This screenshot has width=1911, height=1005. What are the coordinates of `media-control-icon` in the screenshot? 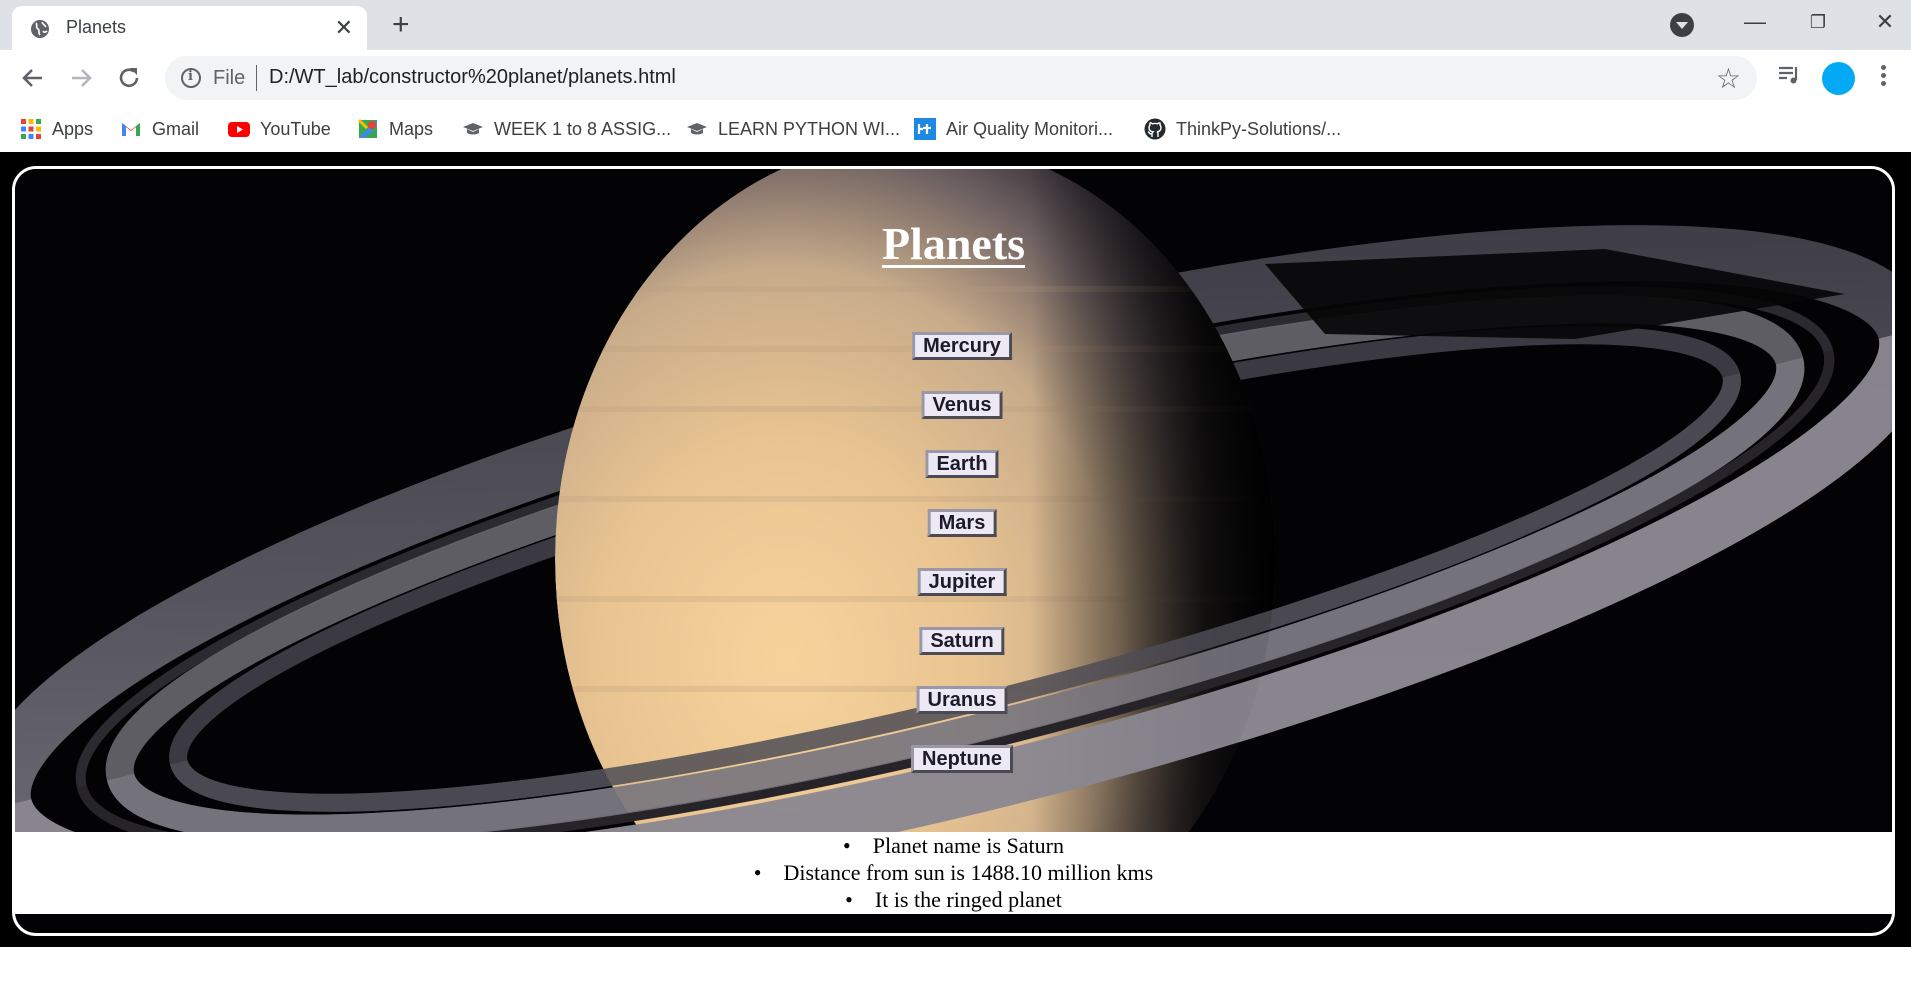 It's located at (1789, 75).